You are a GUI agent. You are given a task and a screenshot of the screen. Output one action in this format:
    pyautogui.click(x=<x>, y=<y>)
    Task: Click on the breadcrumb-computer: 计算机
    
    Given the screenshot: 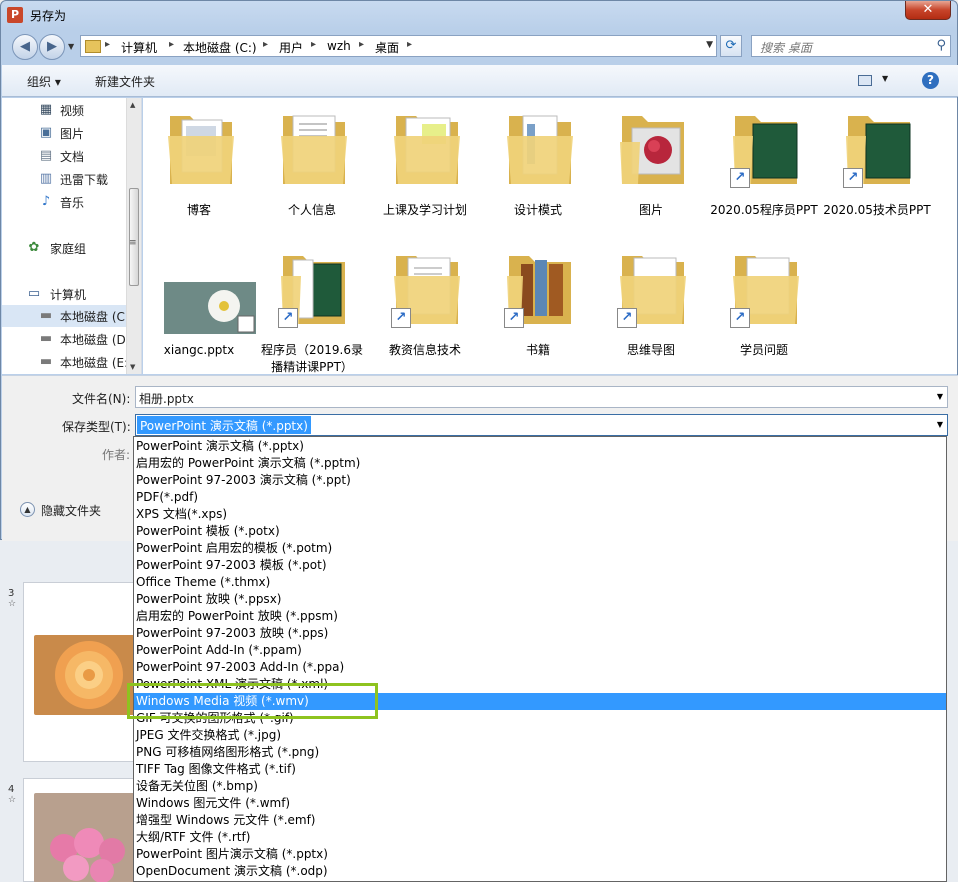 What is the action you would take?
    pyautogui.click(x=139, y=47)
    